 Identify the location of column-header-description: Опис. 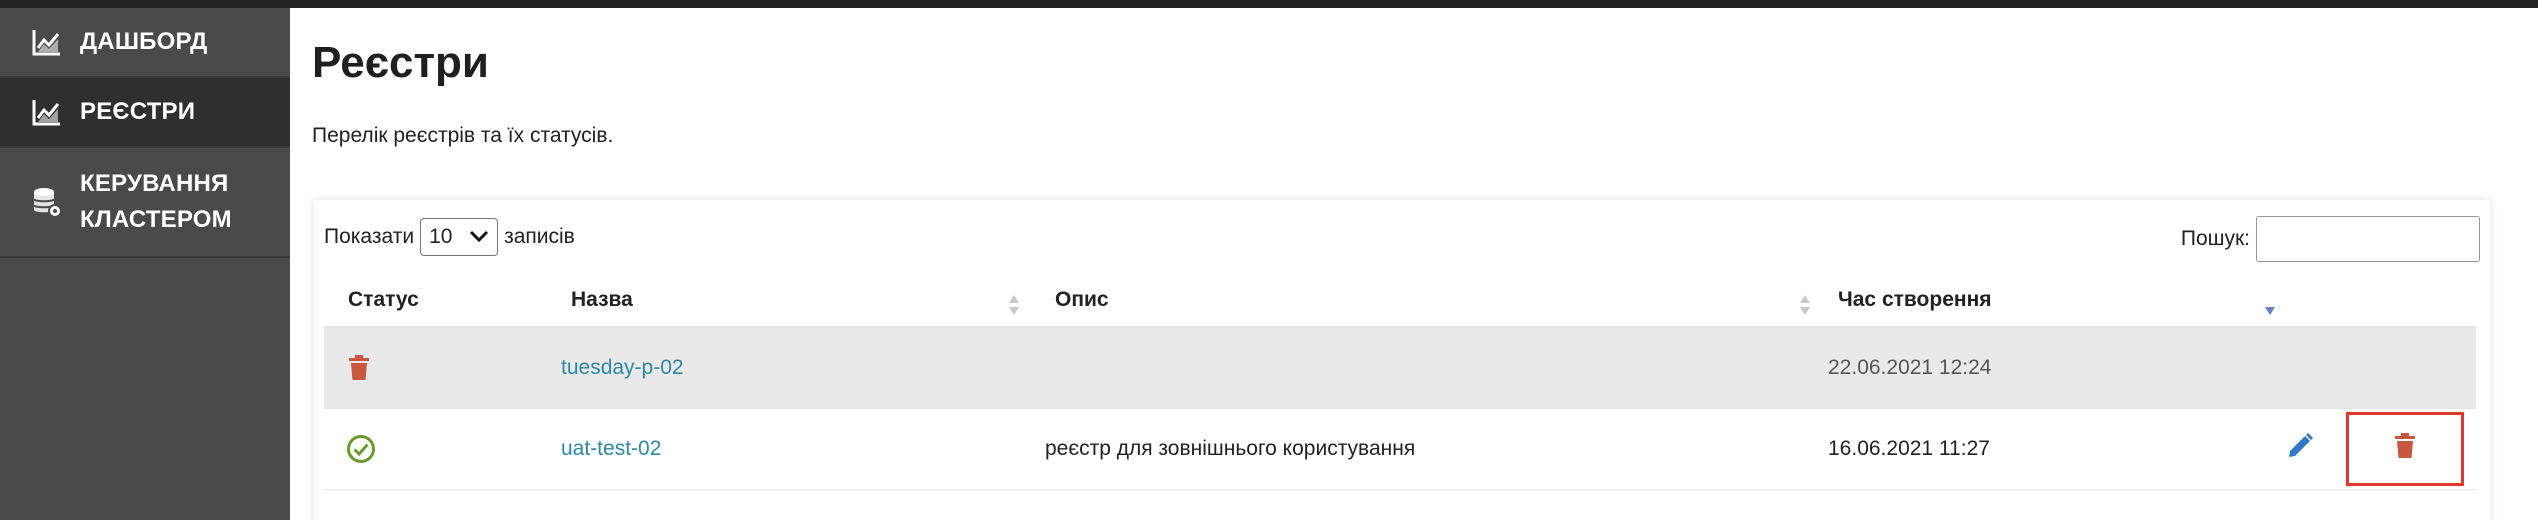
(1082, 300).